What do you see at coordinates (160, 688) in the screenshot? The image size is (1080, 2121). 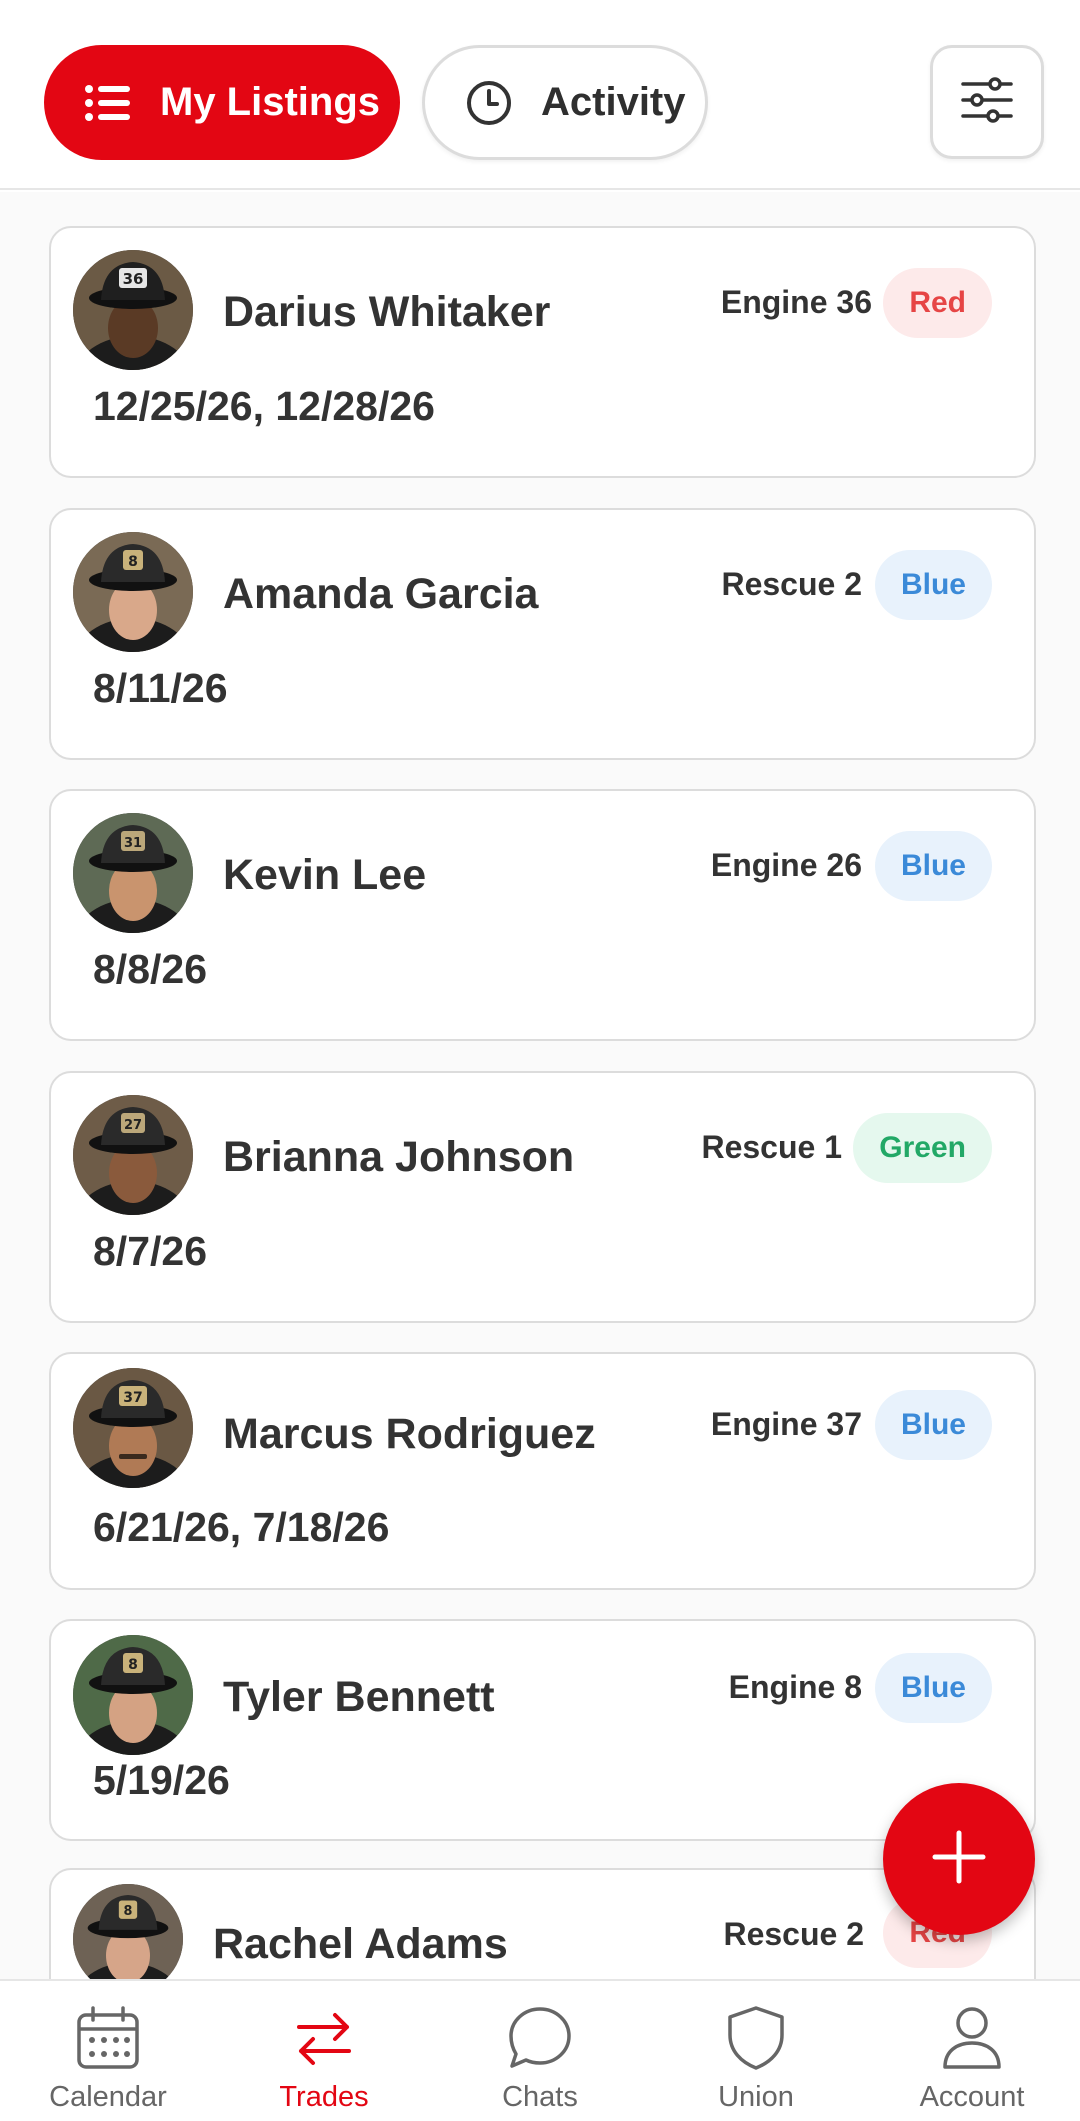 I see `listing-dates: 8/11/26` at bounding box center [160, 688].